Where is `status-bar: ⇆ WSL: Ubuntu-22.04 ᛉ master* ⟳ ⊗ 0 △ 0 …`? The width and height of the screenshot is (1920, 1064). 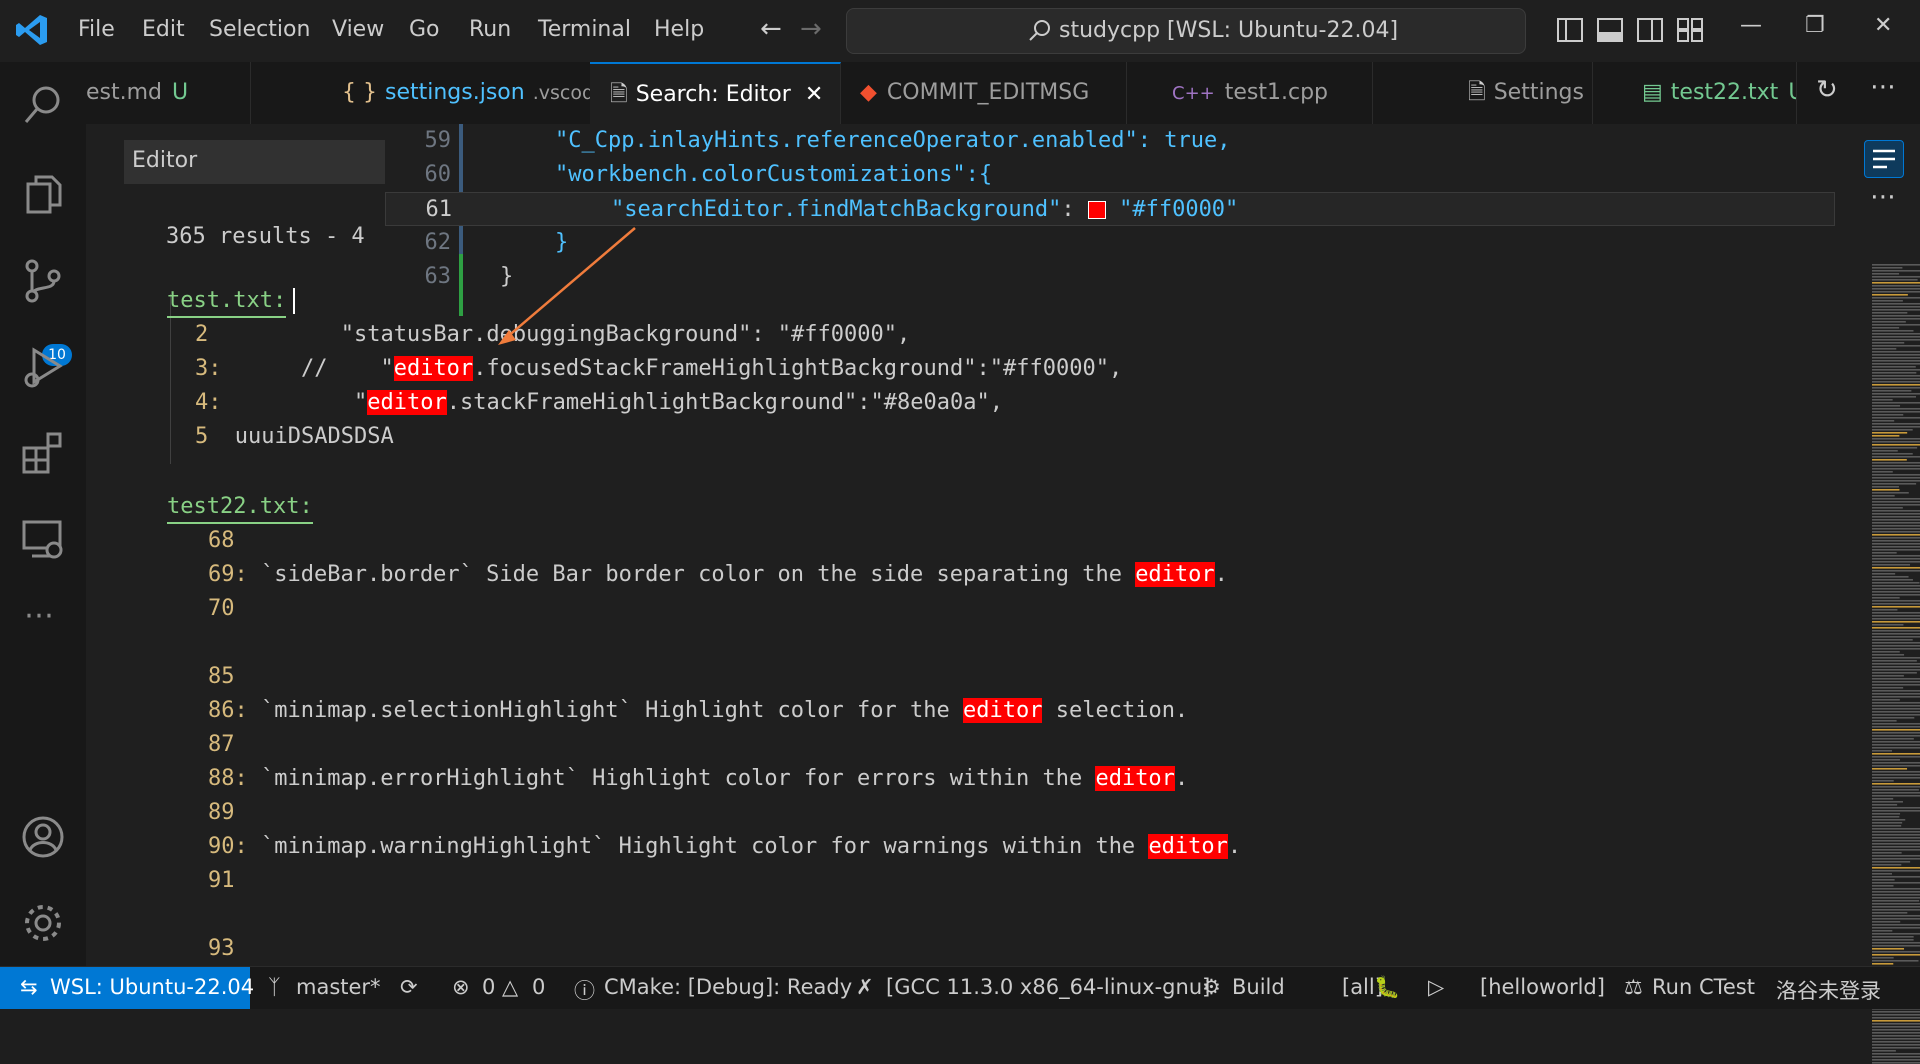 status-bar: ⇆ WSL: Ubuntu-22.04 ᛉ master* ⟳ ⊗ 0 △ 0 … is located at coordinates (960, 987).